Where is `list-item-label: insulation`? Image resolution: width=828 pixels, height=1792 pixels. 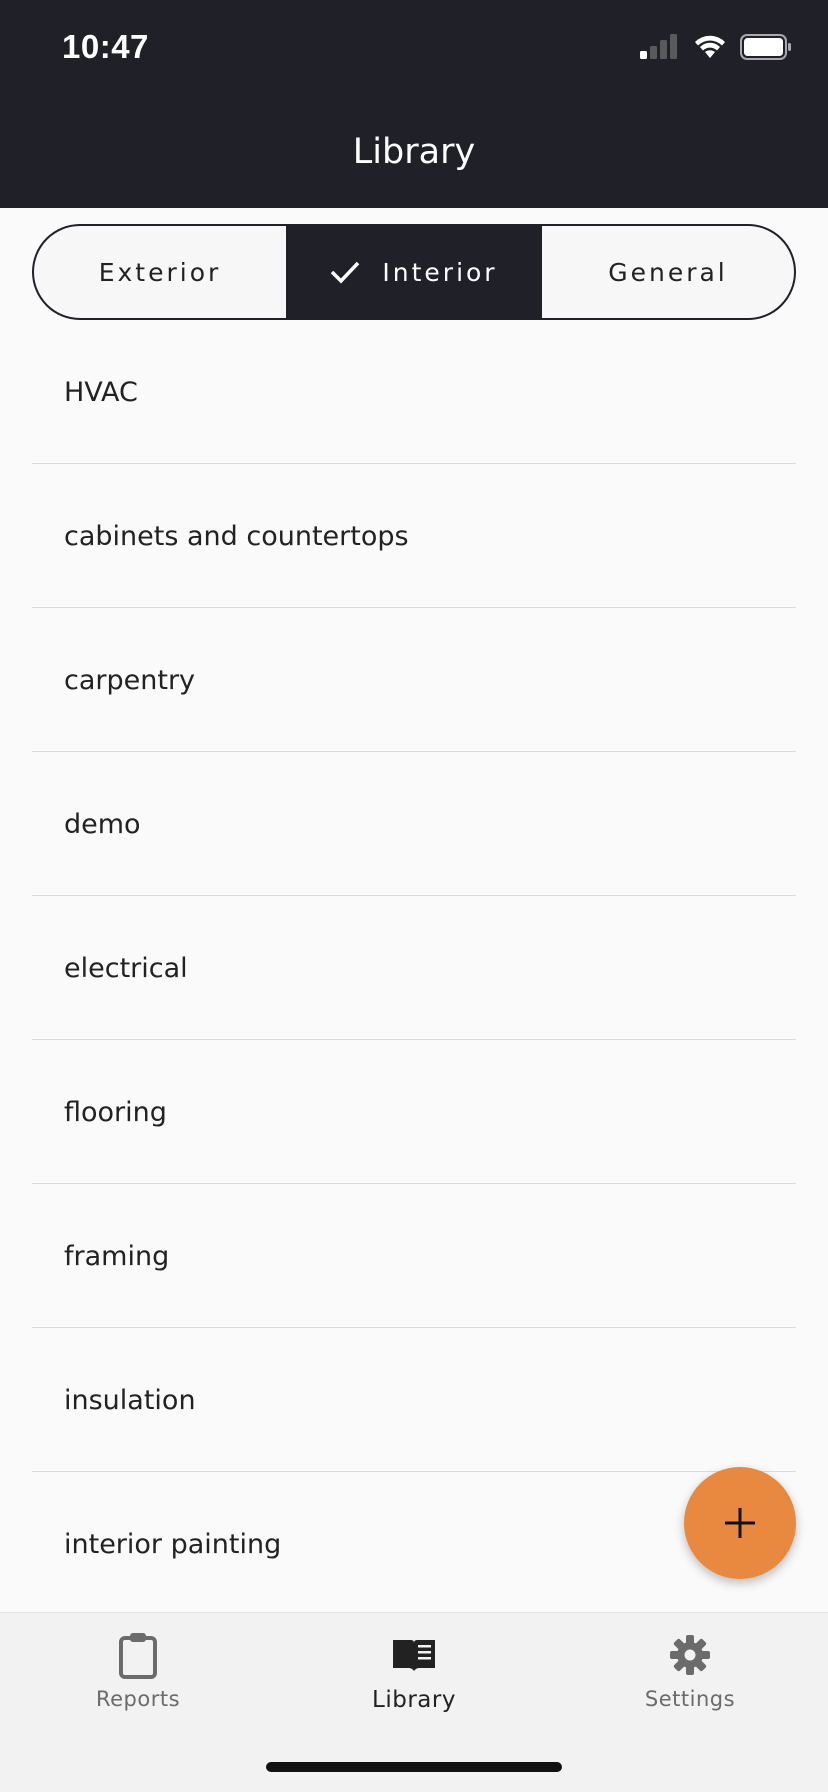 list-item-label: insulation is located at coordinates (130, 1400).